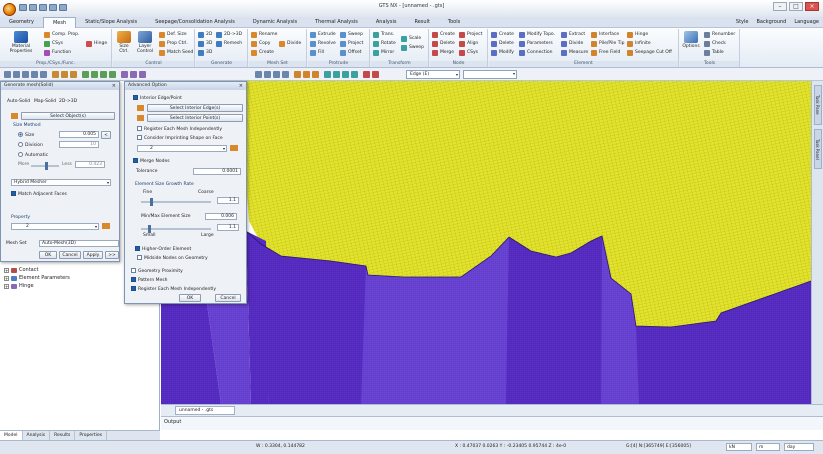 Image resolution: width=823 pixels, height=454 pixels. Describe the element at coordinates (228, 227) in the screenshot. I see `minmax-ratio-input: 1.1` at that location.